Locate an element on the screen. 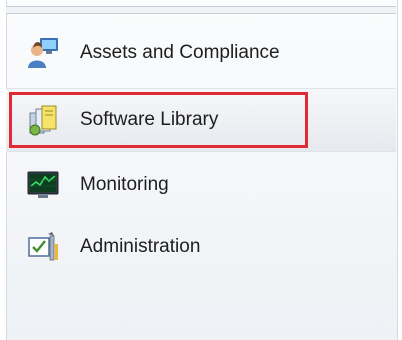  monitoring-icon is located at coordinates (43, 184).